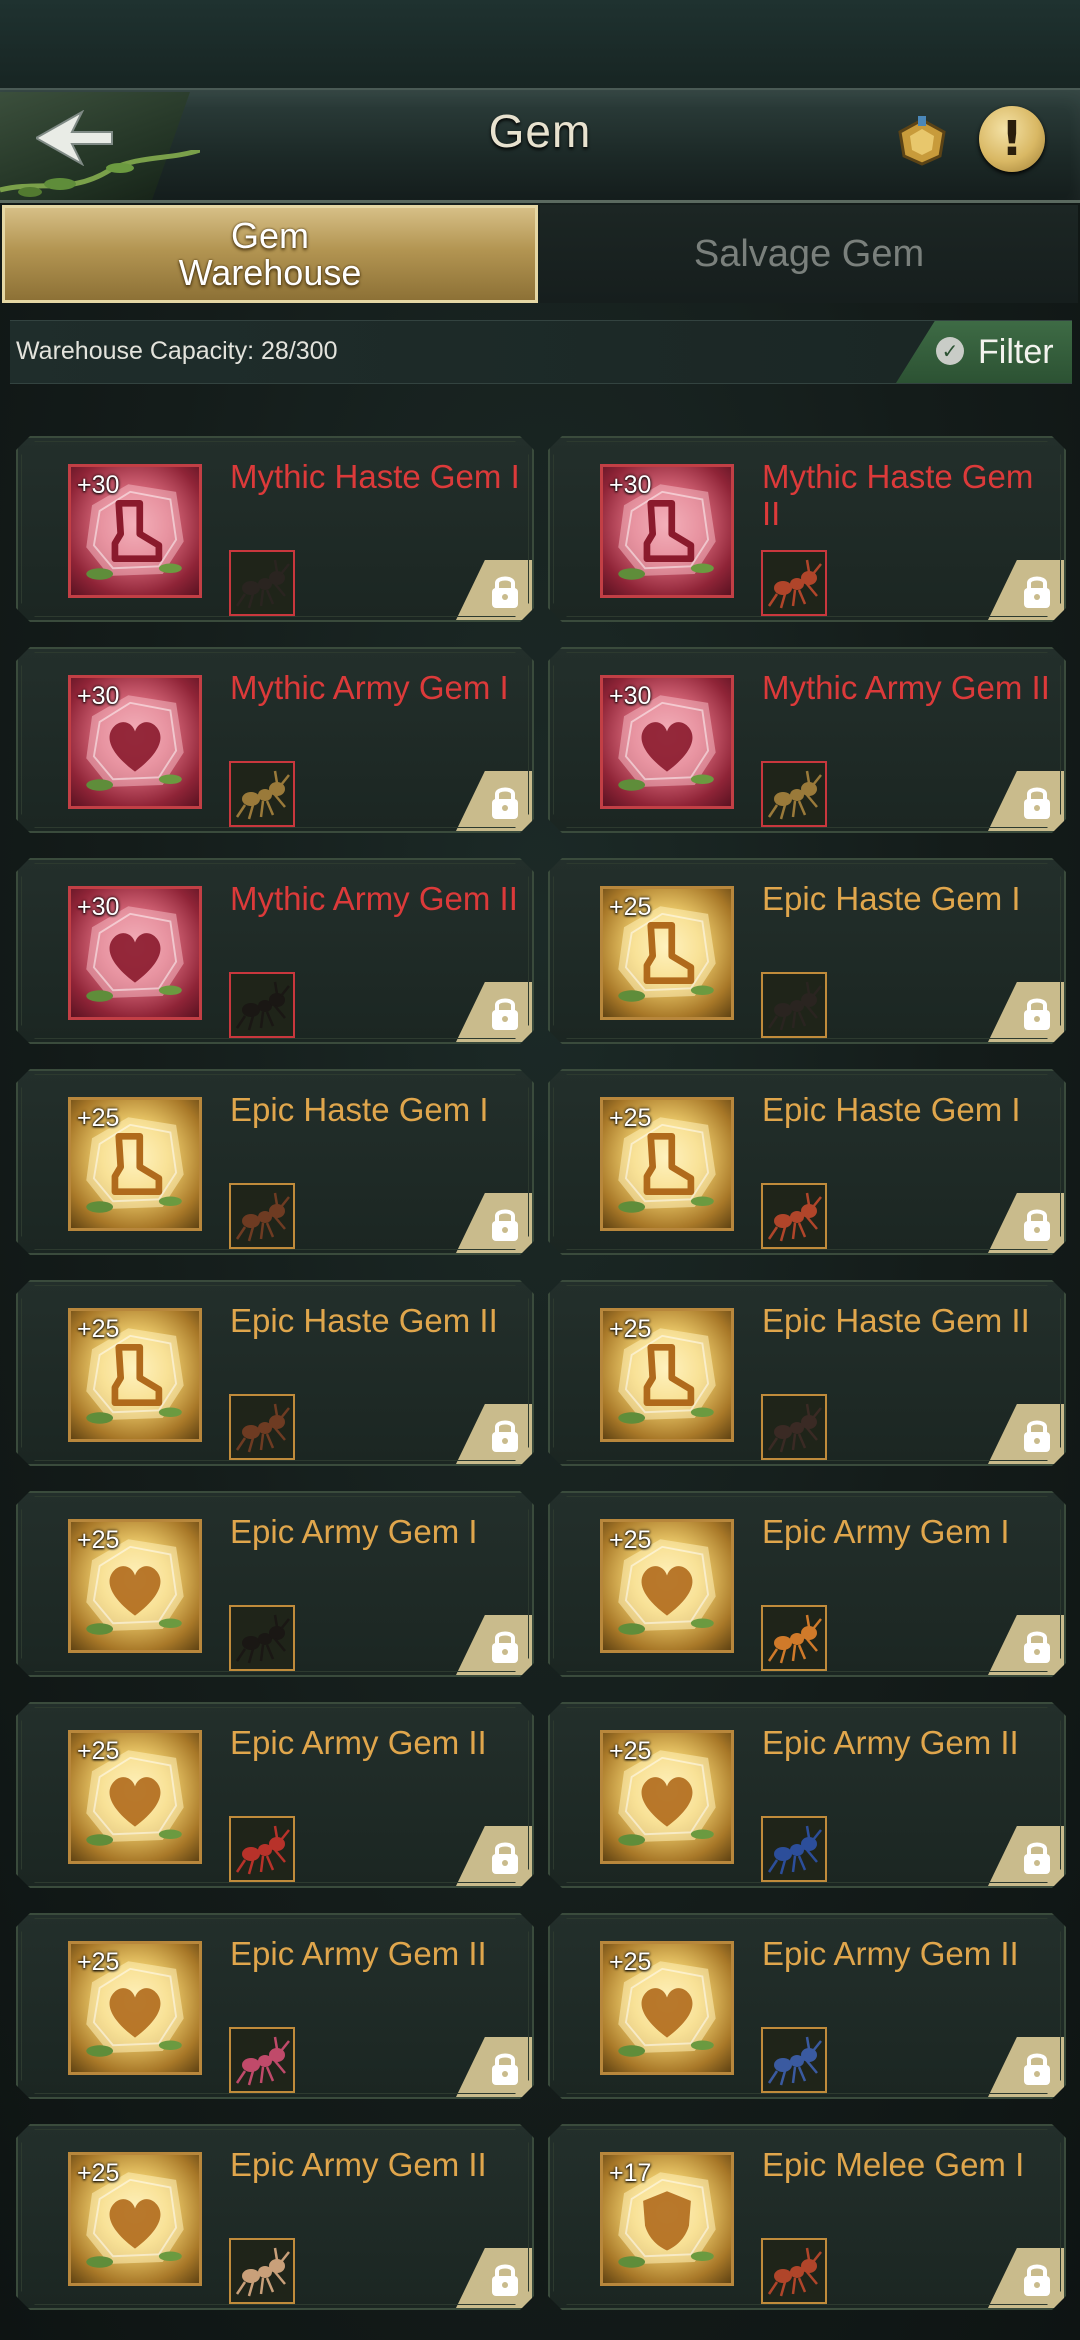 The image size is (1080, 2340). What do you see at coordinates (807, 529) in the screenshot?
I see `gem-card: +30 Mythic Haste Gem II` at bounding box center [807, 529].